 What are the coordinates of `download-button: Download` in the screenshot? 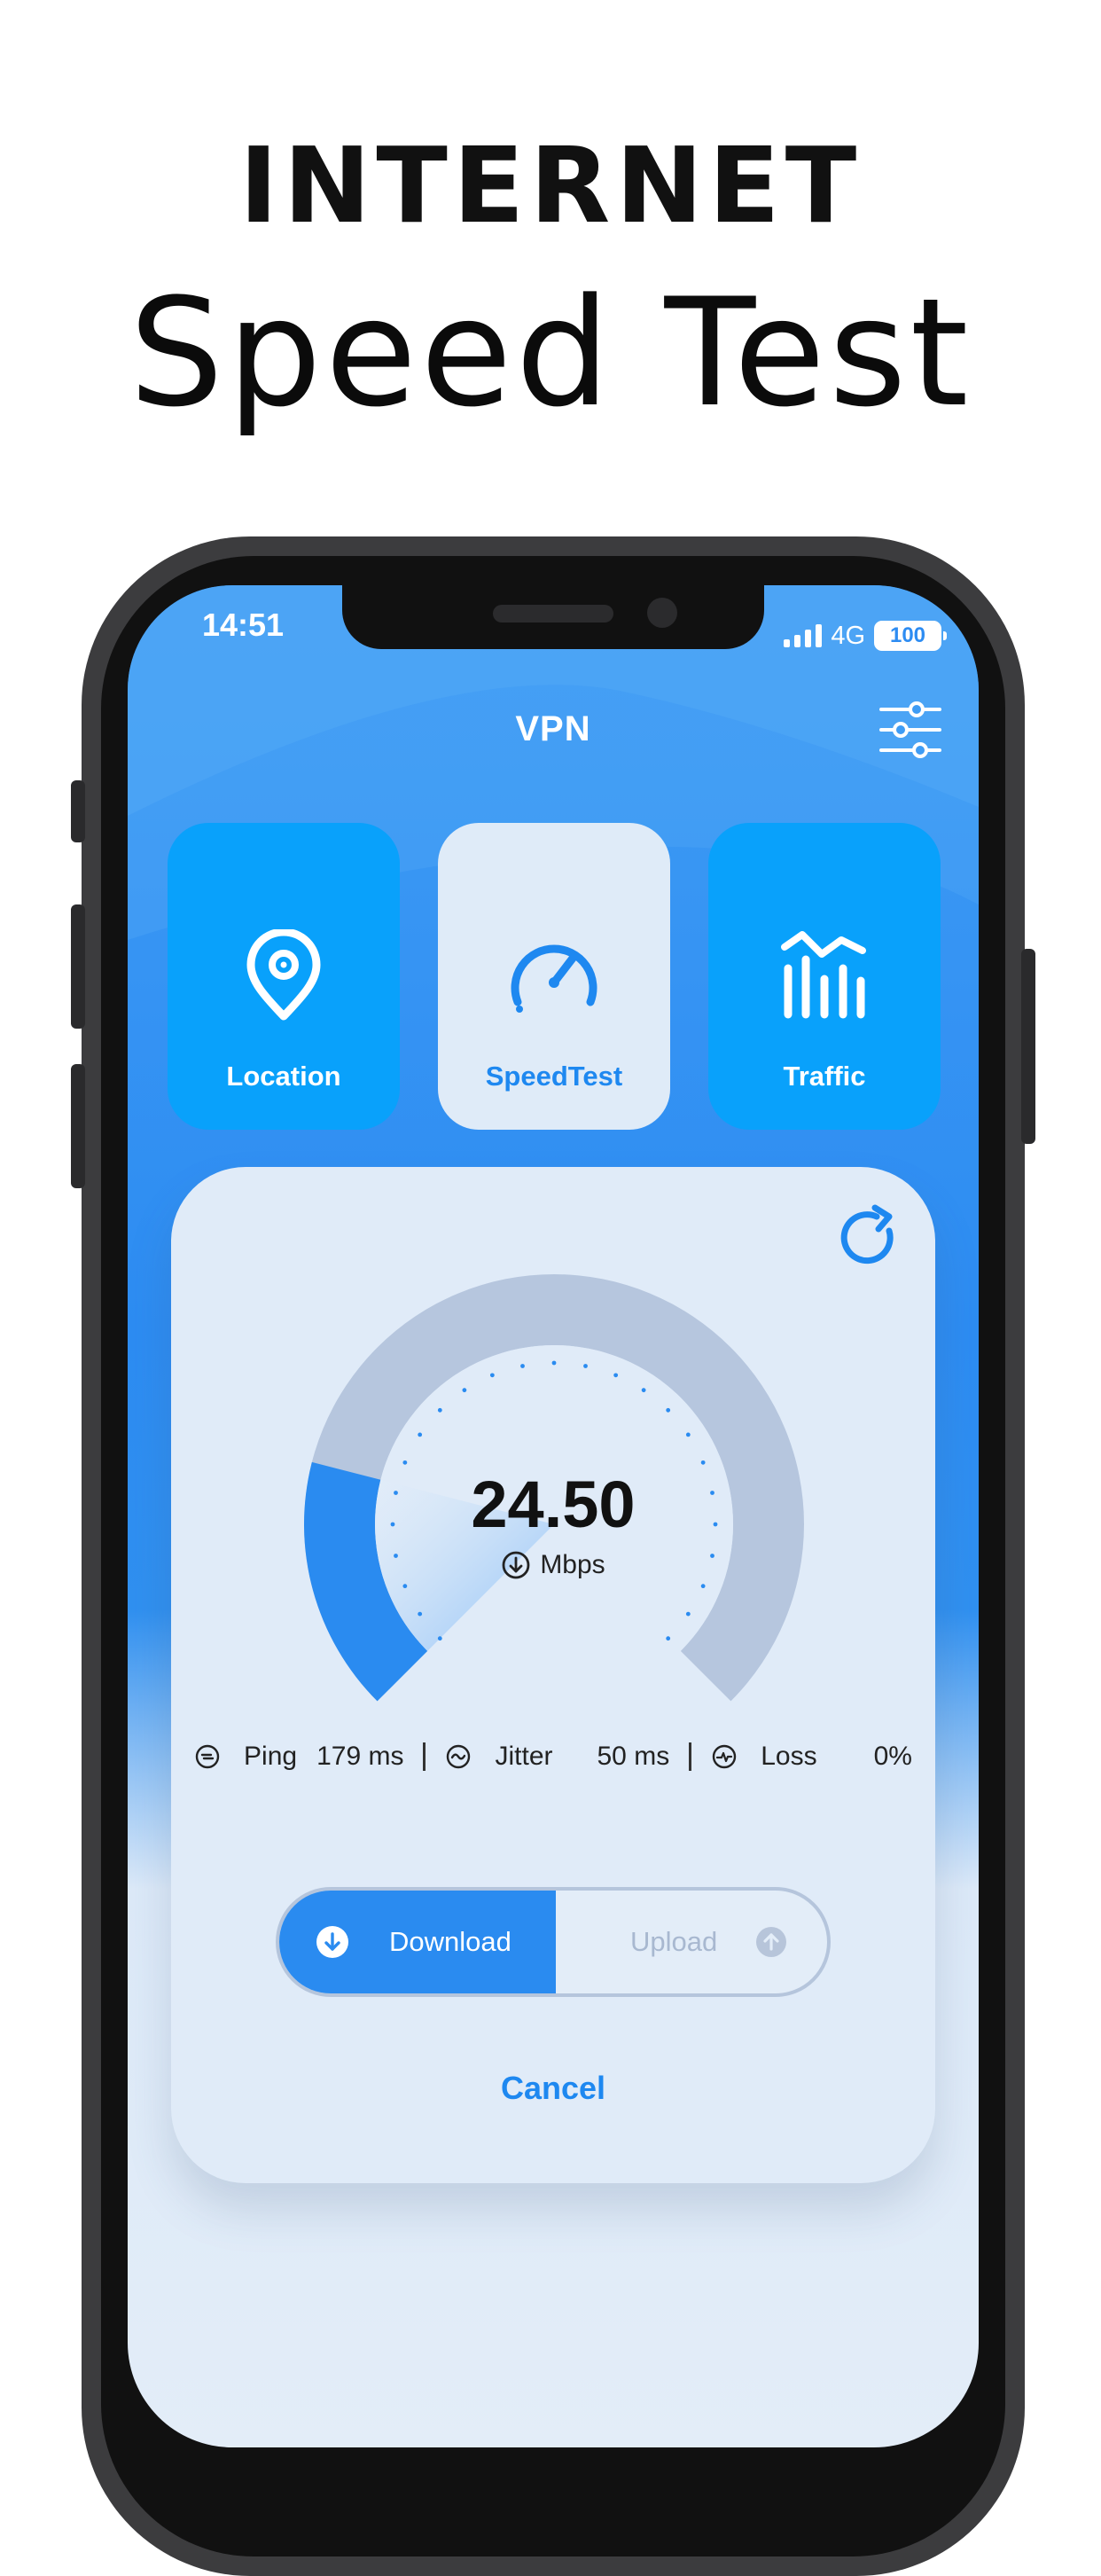 It's located at (417, 1942).